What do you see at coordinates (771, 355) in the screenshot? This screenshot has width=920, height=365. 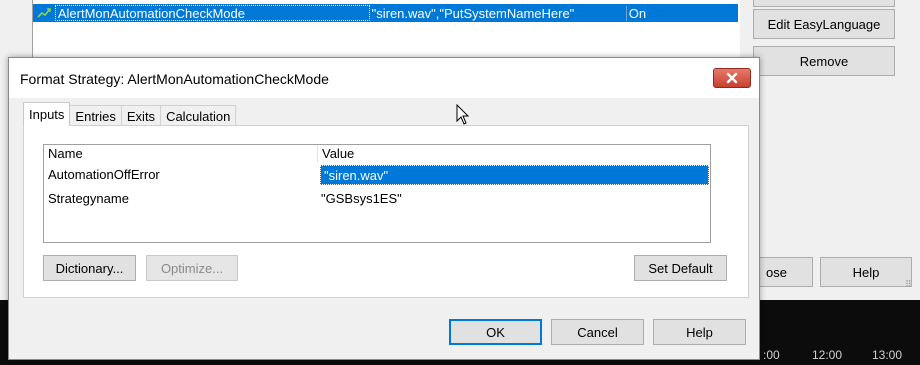 I see `time-label: :00` at bounding box center [771, 355].